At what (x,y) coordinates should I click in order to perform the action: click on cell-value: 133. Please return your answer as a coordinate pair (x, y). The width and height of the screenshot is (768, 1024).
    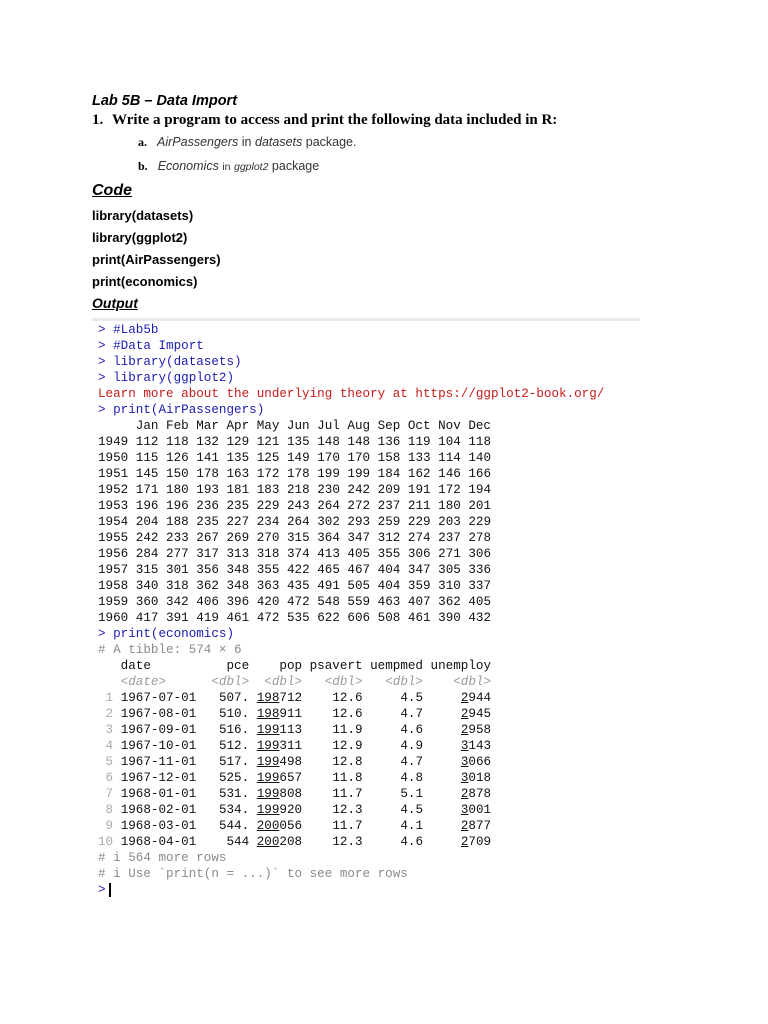
    Looking at the image, I should click on (415, 458).